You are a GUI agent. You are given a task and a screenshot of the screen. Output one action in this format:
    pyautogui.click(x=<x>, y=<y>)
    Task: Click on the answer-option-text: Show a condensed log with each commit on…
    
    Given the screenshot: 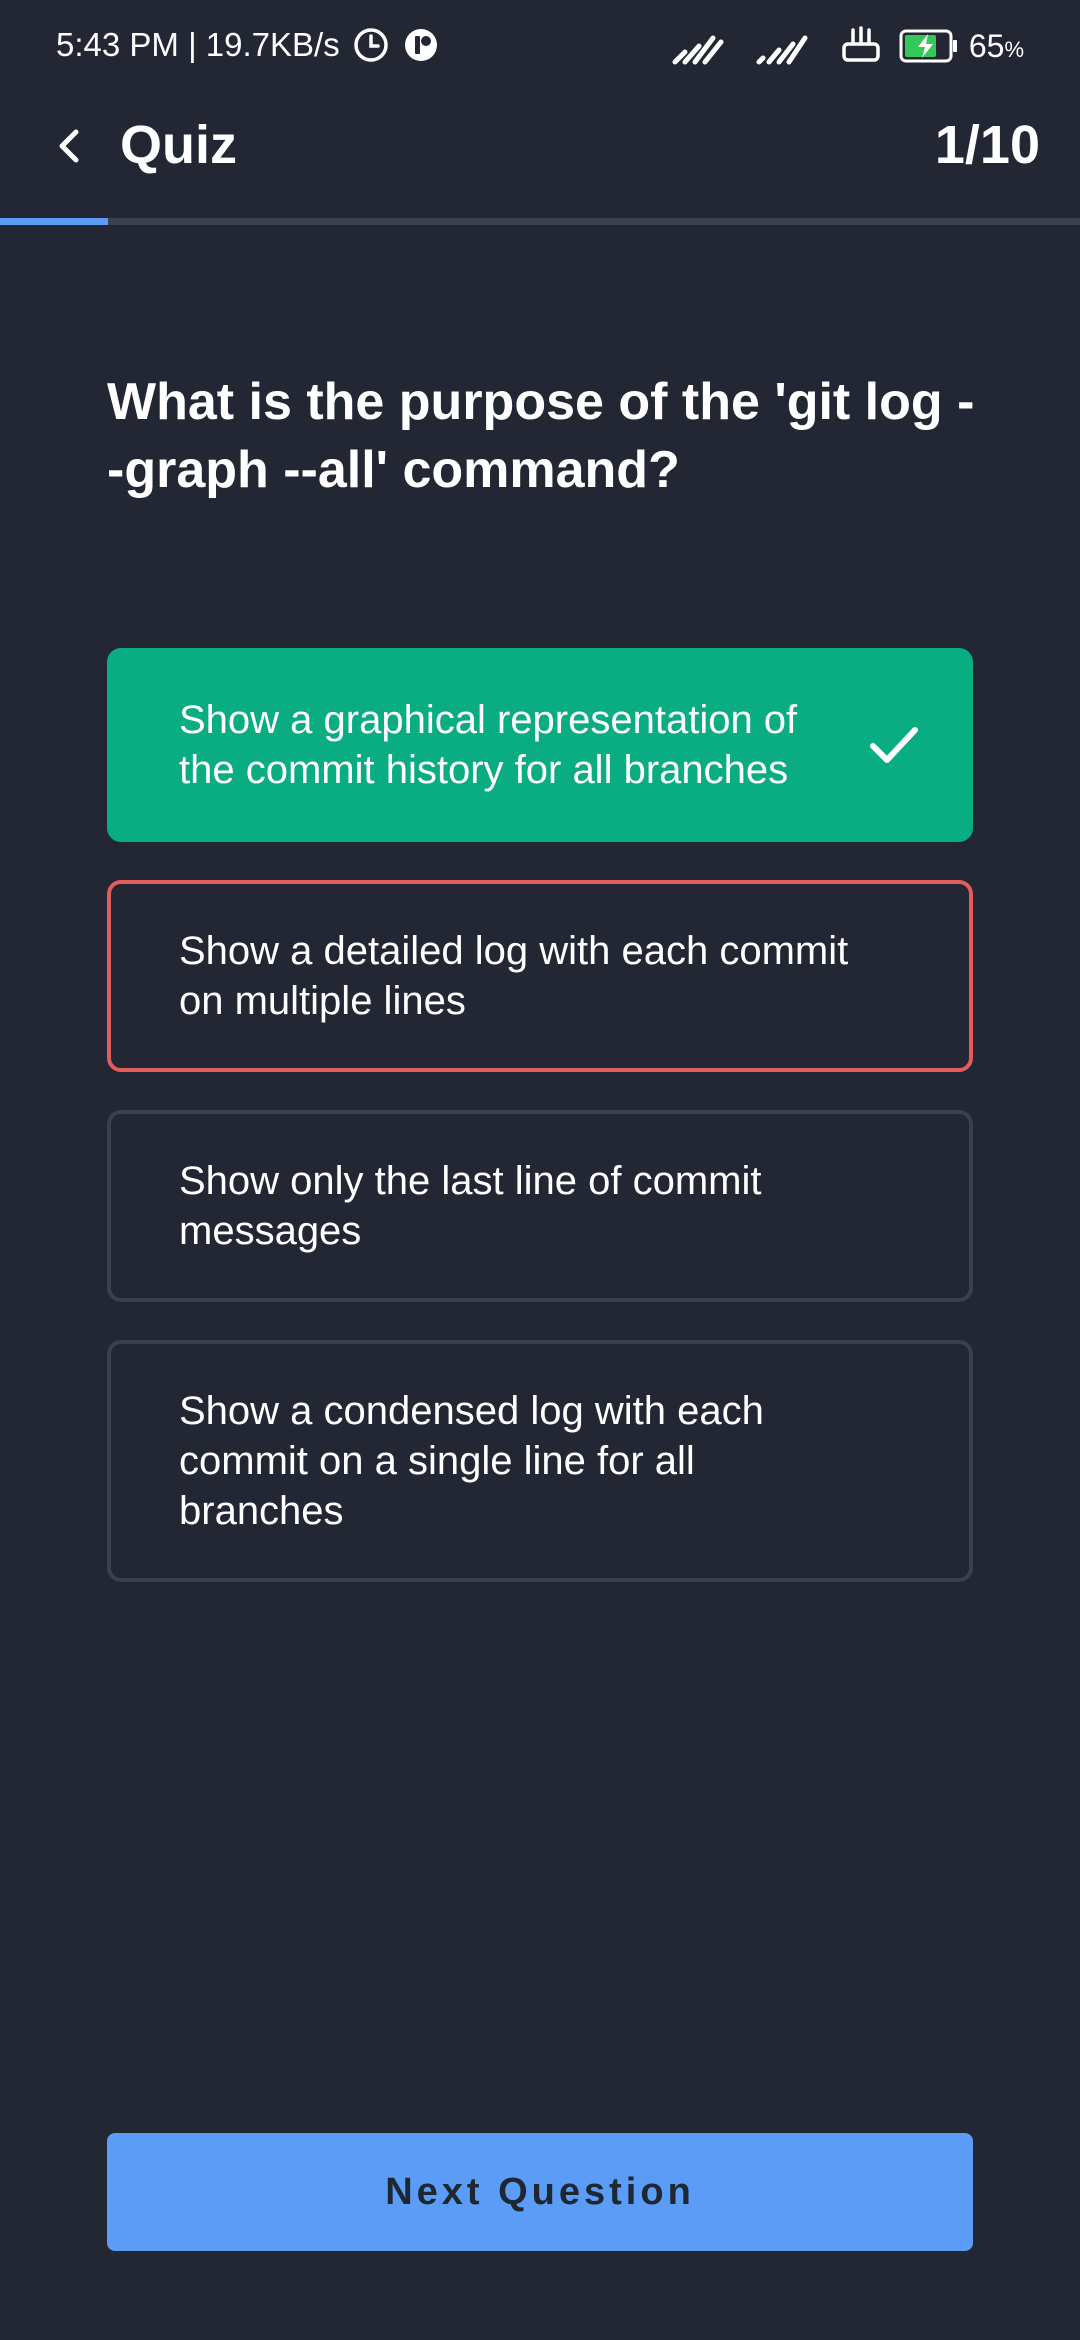 What is the action you would take?
    pyautogui.click(x=471, y=1461)
    